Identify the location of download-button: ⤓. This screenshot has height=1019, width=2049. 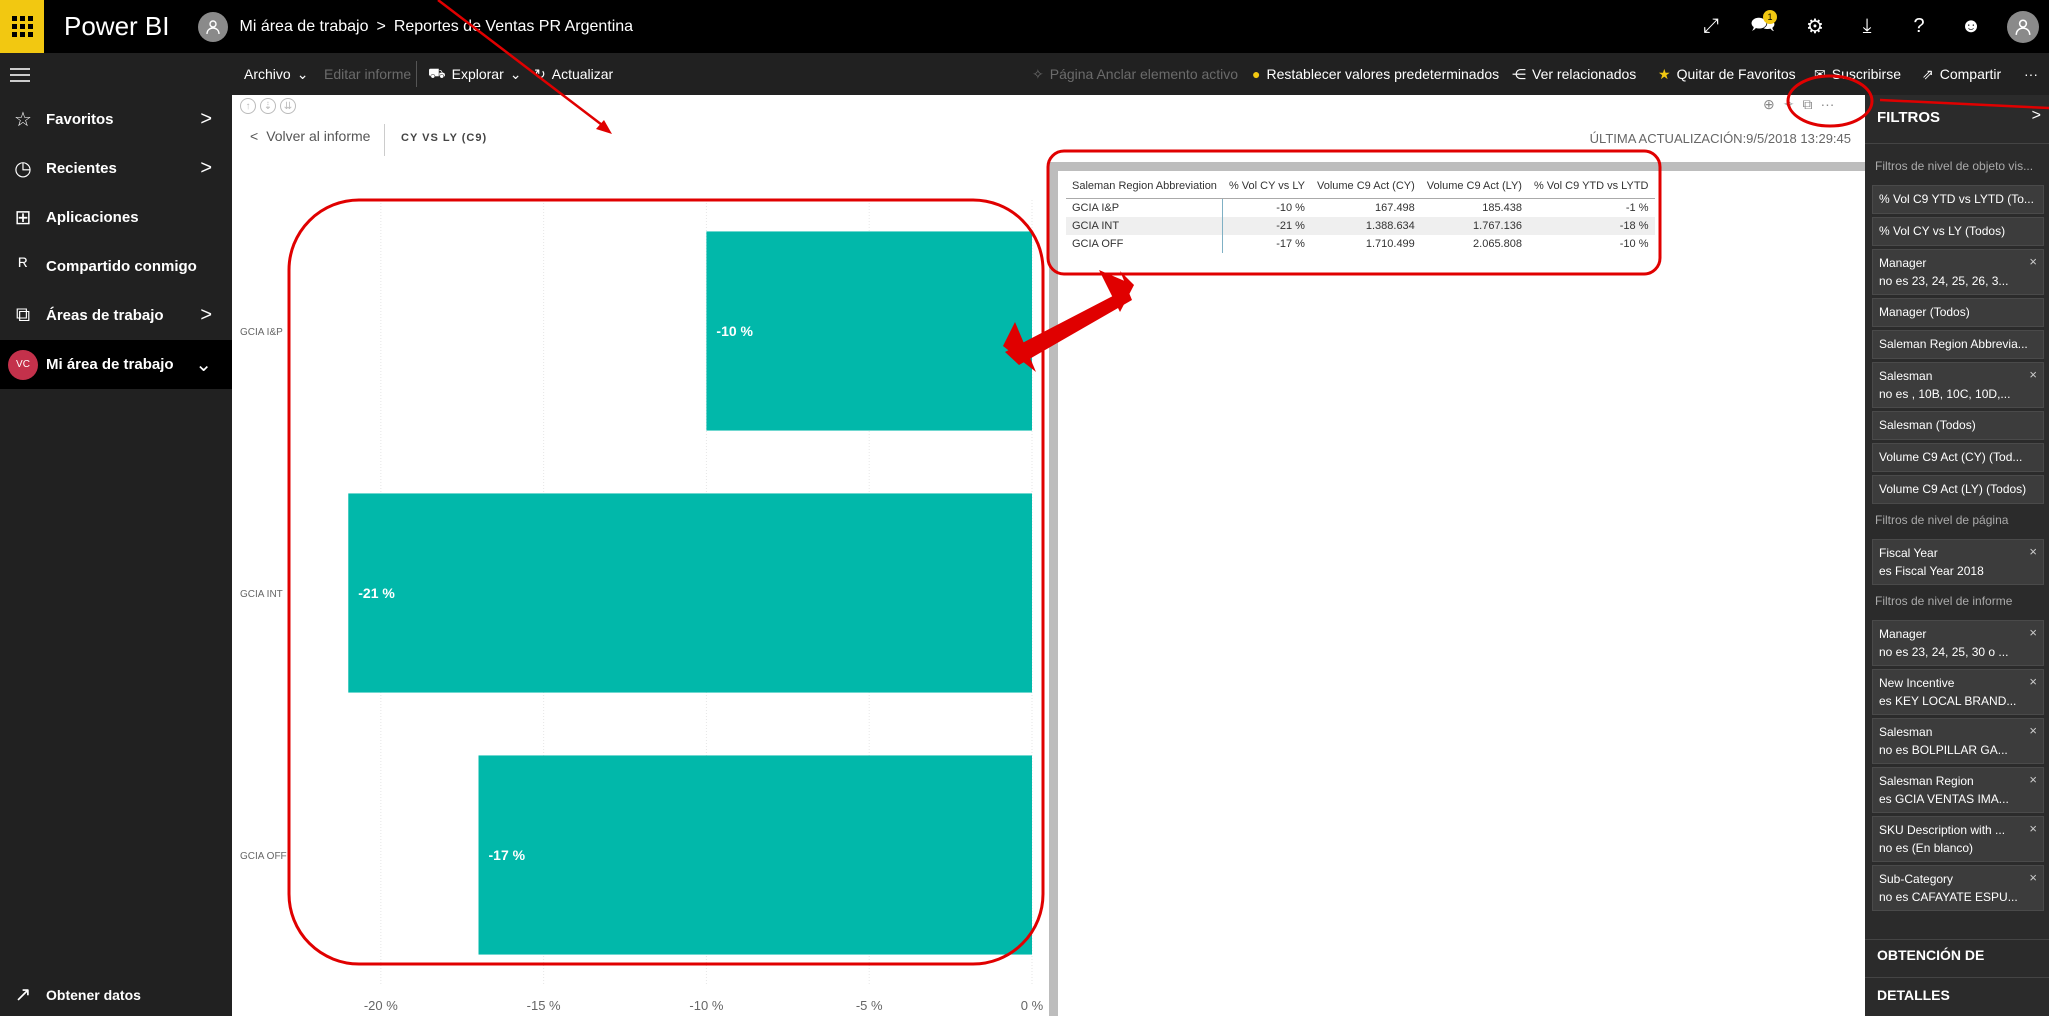
(1867, 26).